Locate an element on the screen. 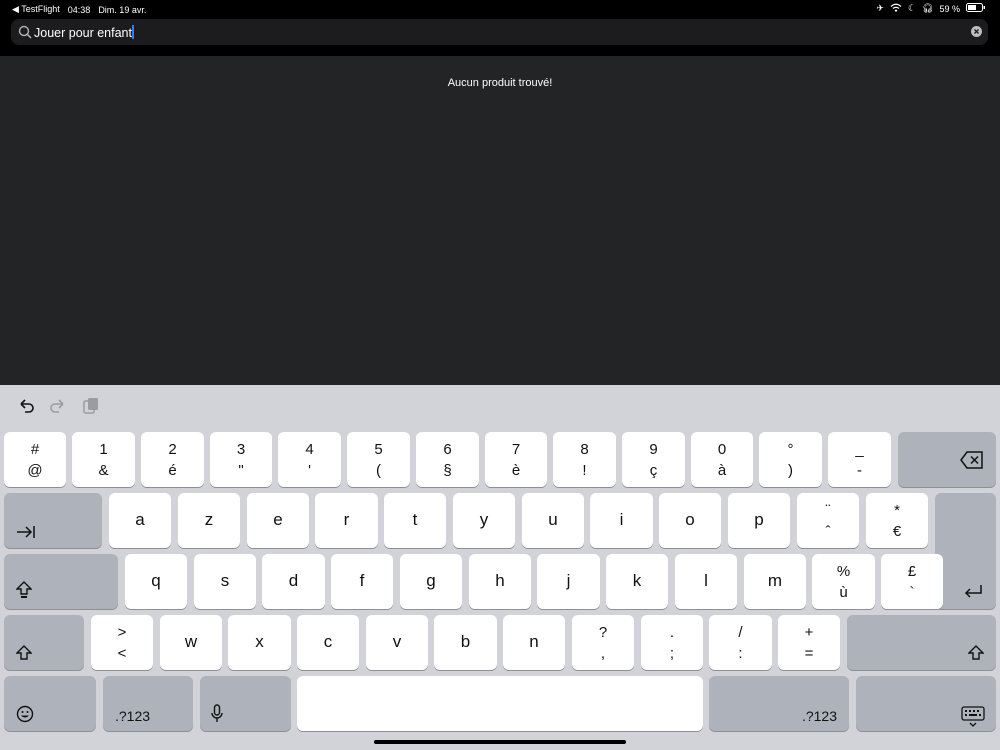  key-w: w is located at coordinates (191, 642).